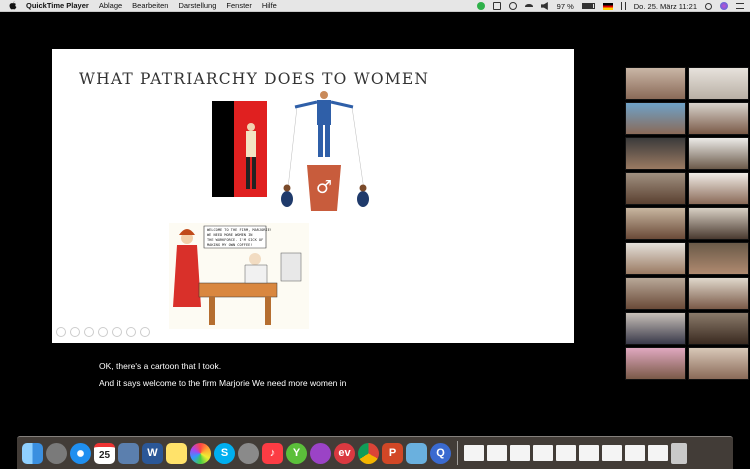 This screenshot has height=469, width=750. I want to click on subtitle-line-1: OK, there's a cartoon that I took., so click(160, 366).